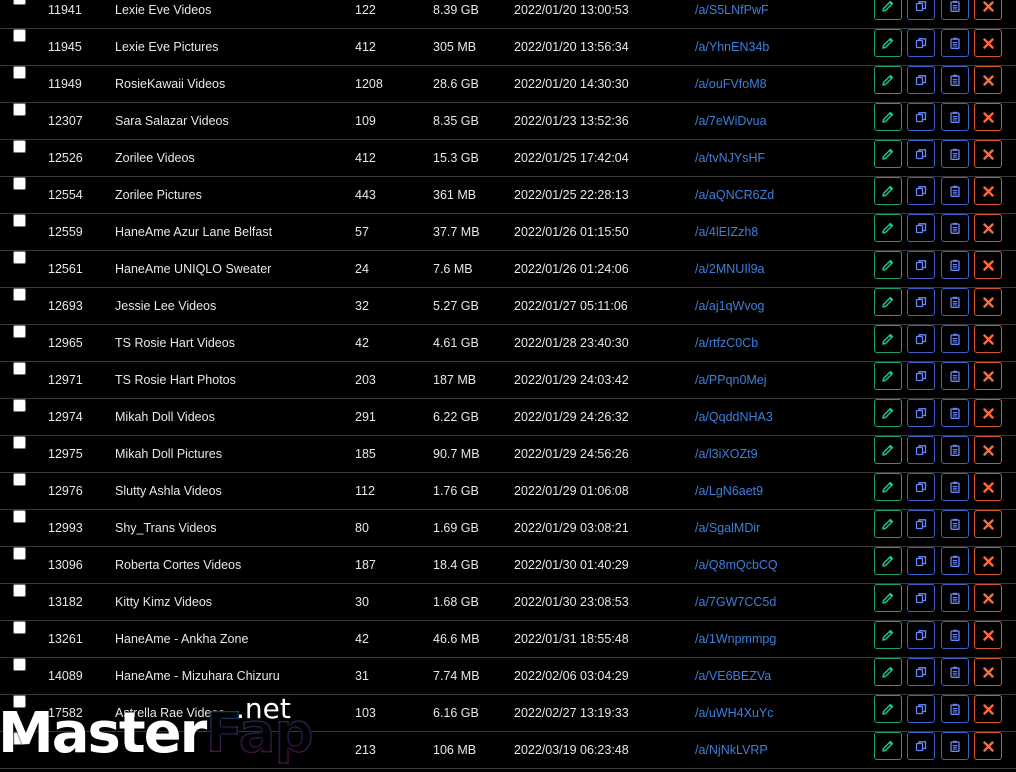 This screenshot has width=1016, height=772. What do you see at coordinates (731, 750) in the screenshot?
I see `album-link: /a/NjNkLVRP` at bounding box center [731, 750].